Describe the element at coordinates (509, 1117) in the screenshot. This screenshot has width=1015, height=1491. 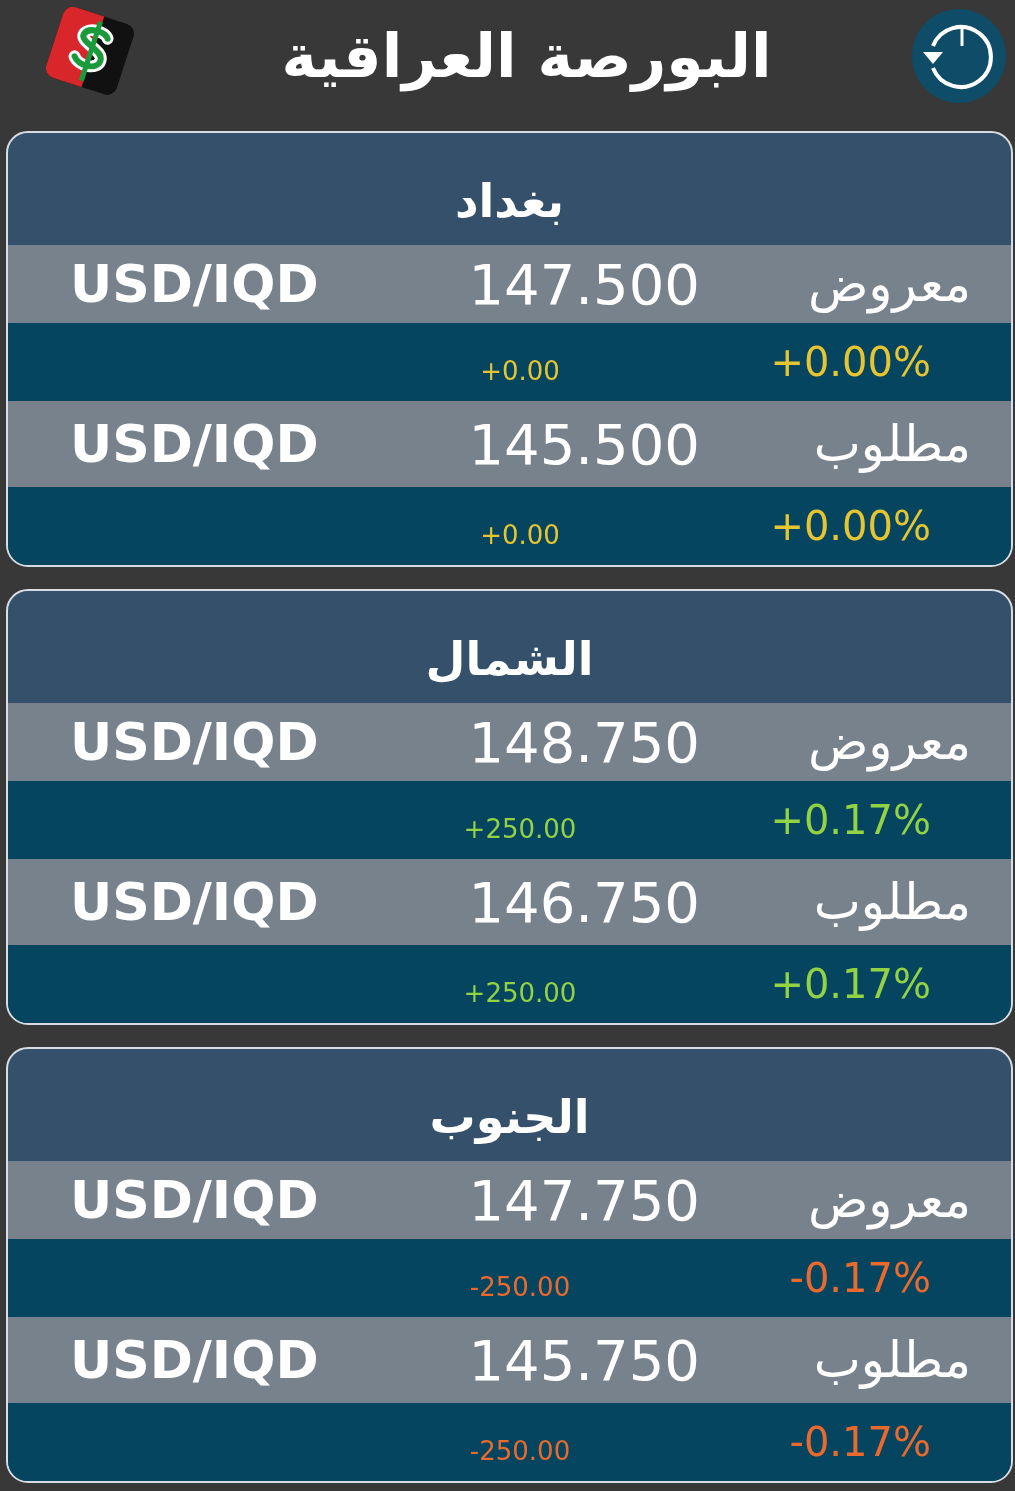
I see `market-name: الجنوب` at that location.